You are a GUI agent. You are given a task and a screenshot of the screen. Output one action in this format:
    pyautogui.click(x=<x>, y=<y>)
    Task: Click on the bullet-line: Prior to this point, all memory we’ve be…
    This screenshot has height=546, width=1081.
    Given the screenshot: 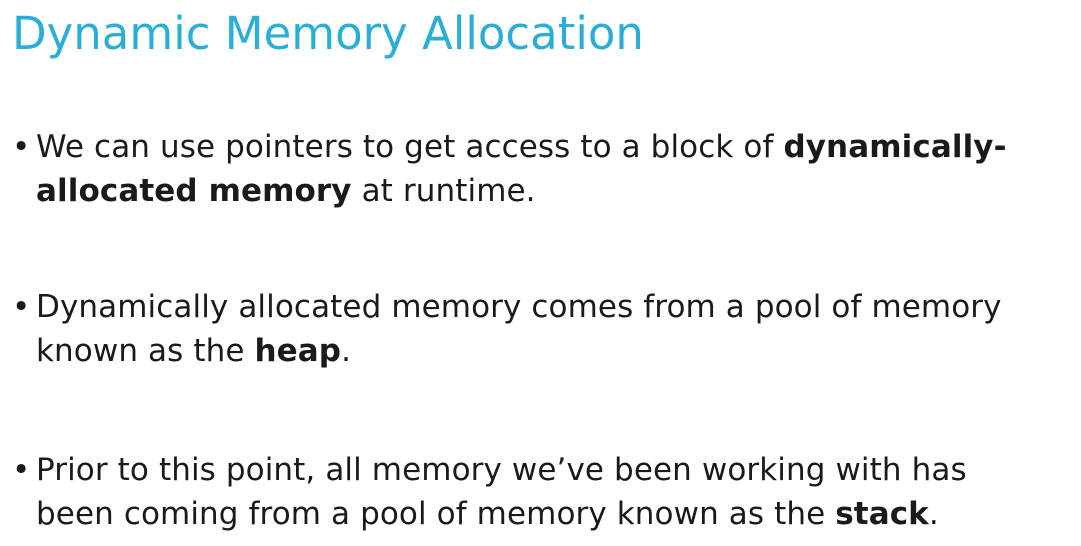 What is the action you would take?
    pyautogui.click(x=554, y=470)
    